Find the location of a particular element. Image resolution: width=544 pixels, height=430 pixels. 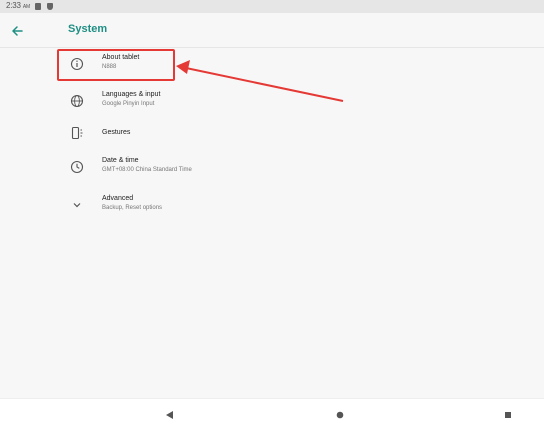

settings-item-languages-input: Languages & input Google Pinyin Input is located at coordinates (210, 102).